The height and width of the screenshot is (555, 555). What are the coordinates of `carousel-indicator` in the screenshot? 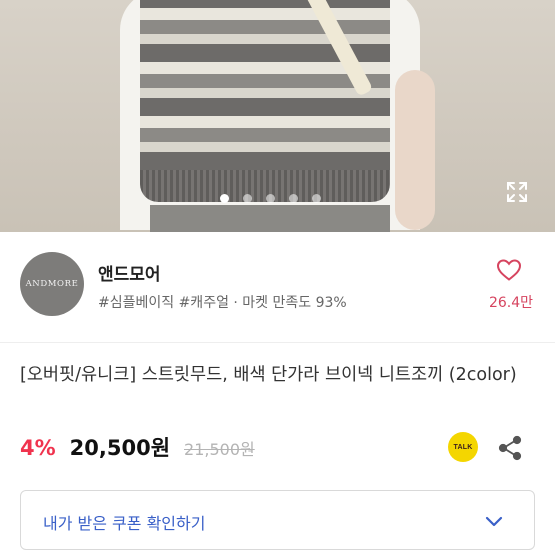 It's located at (270, 198).